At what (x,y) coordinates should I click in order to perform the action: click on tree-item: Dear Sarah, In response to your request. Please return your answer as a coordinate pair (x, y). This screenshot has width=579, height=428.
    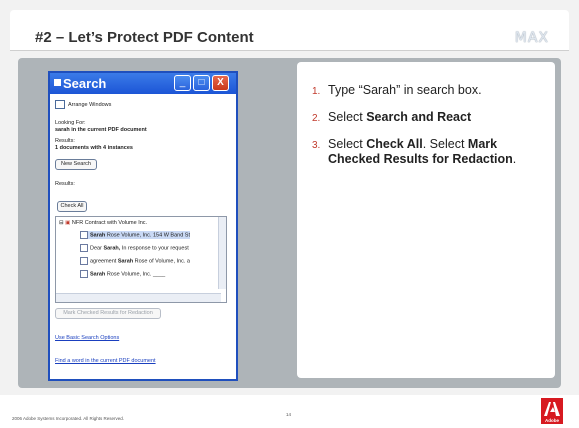
    Looking at the image, I should click on (134, 248).